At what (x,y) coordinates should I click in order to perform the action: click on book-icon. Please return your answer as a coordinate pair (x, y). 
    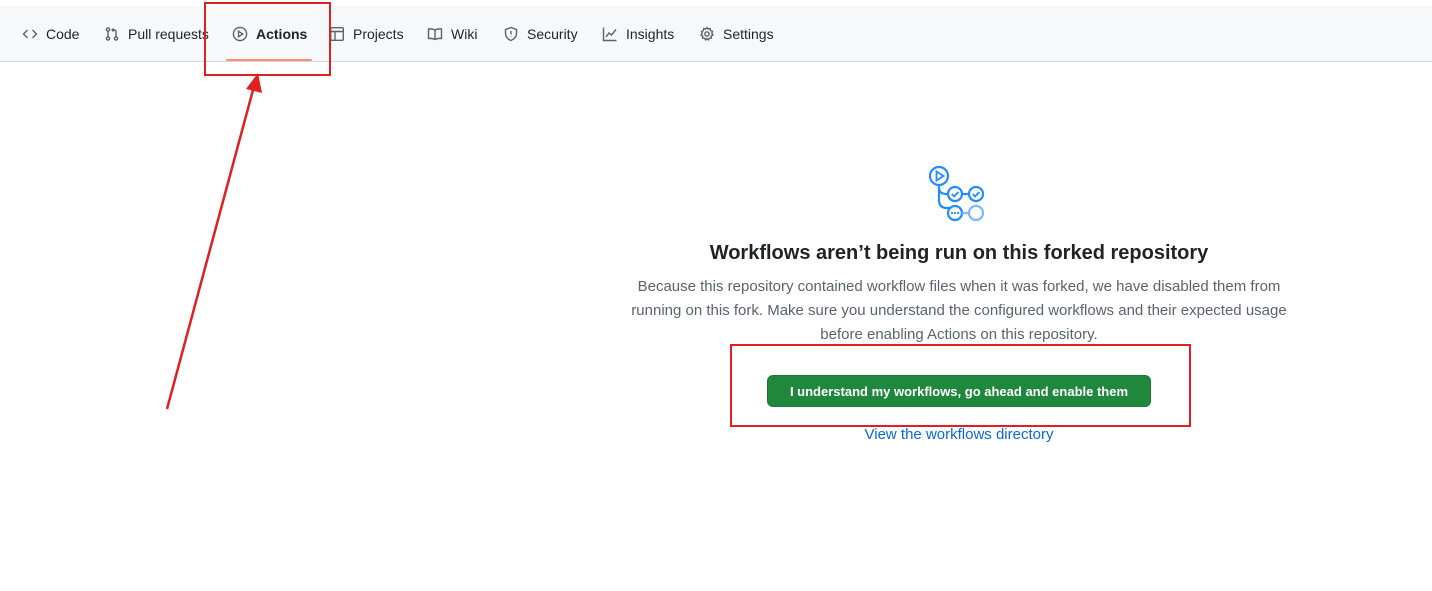
    Looking at the image, I should click on (435, 34).